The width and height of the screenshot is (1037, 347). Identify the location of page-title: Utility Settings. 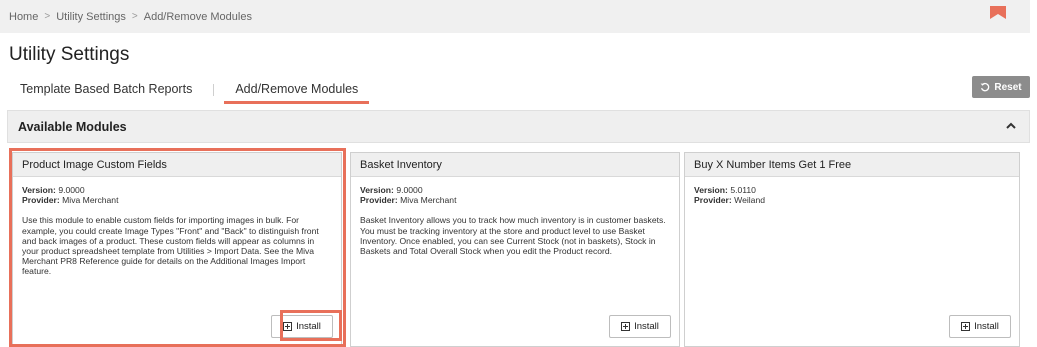
(69, 54).